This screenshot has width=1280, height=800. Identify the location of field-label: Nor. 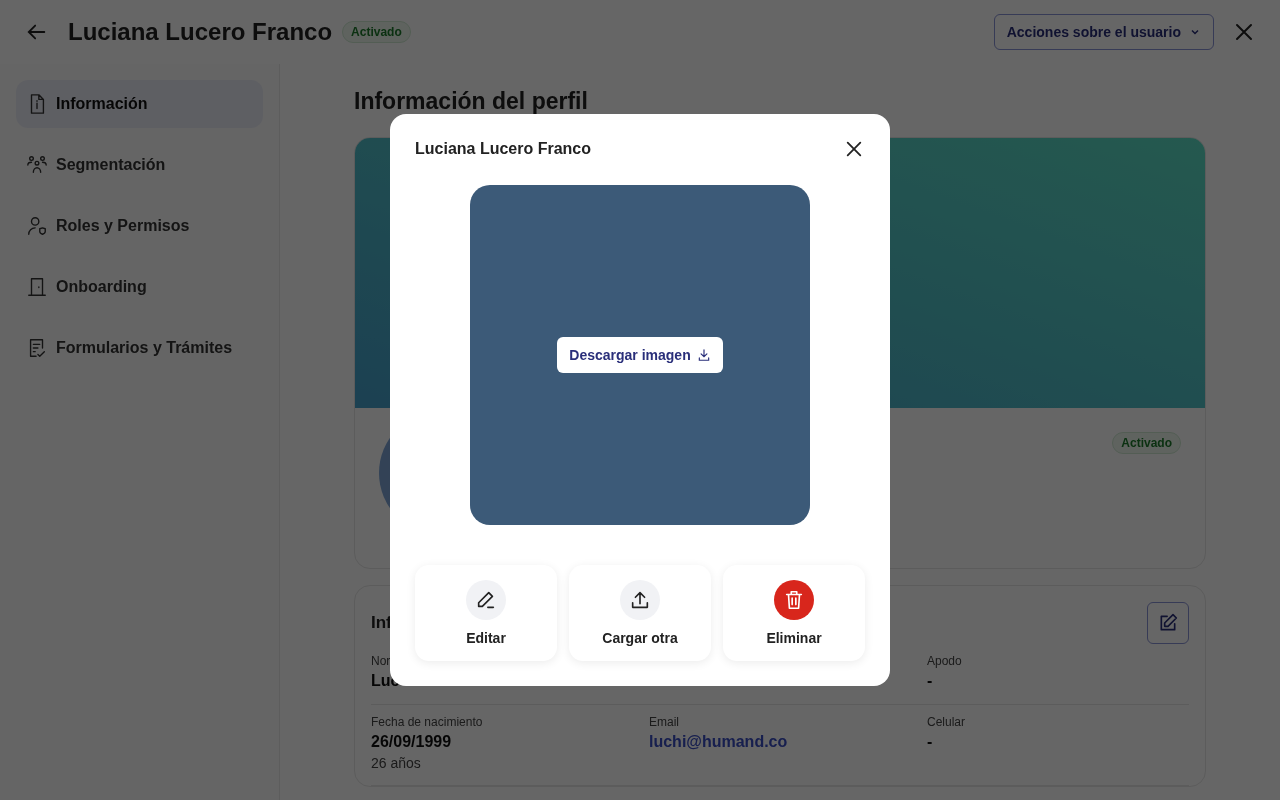
(381, 661).